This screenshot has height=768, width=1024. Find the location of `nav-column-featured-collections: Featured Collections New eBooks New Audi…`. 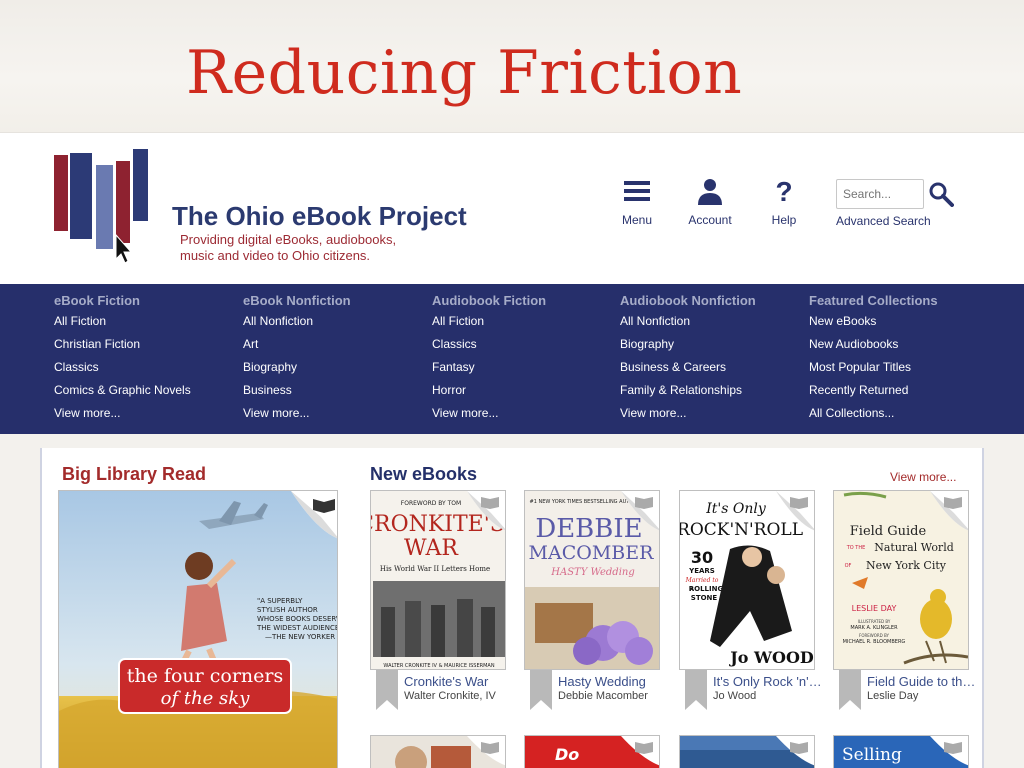

nav-column-featured-collections: Featured Collections New eBooks New Audi… is located at coordinates (873, 361).